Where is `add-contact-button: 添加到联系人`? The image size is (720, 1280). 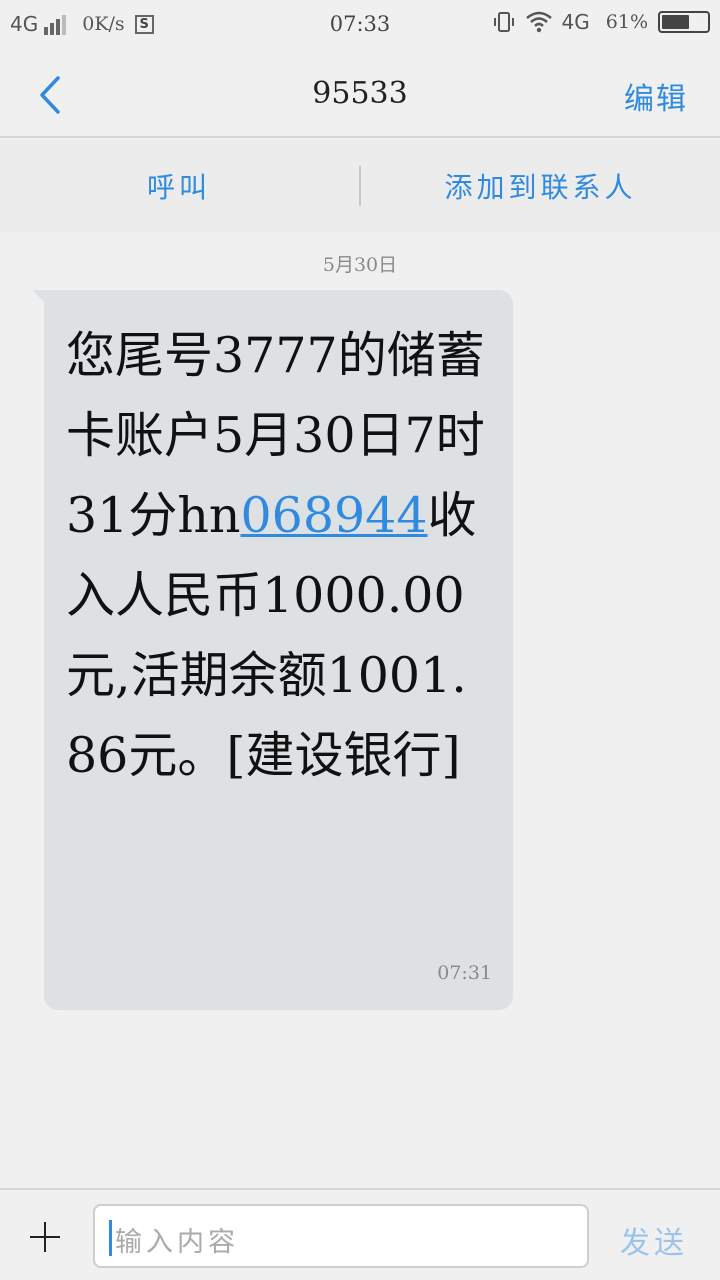 add-contact-button: 添加到联系人 is located at coordinates (540, 186).